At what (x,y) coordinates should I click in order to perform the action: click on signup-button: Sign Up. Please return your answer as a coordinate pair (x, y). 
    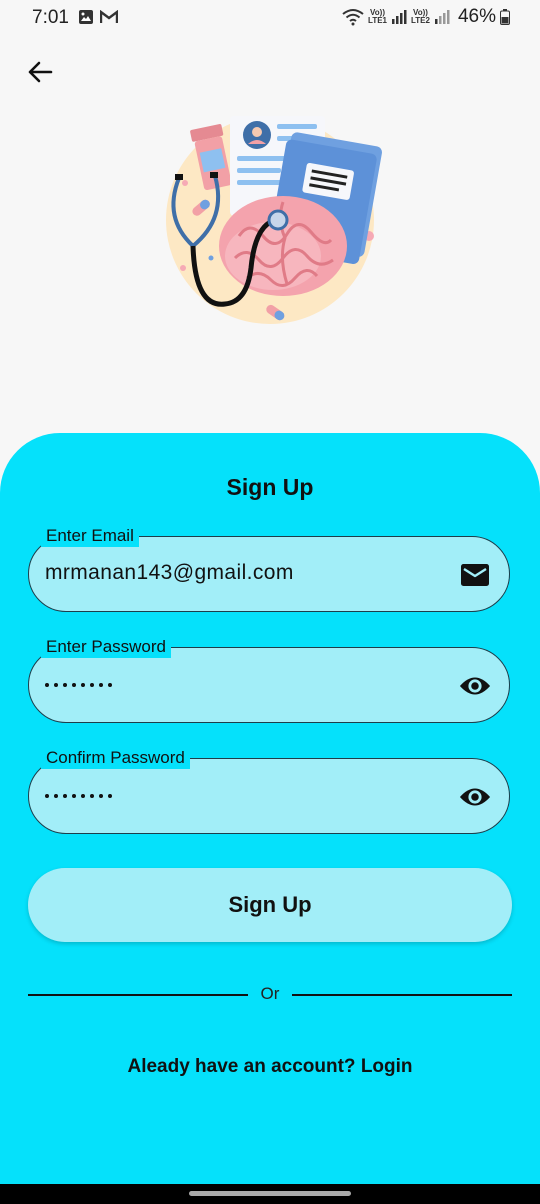
    Looking at the image, I should click on (270, 905).